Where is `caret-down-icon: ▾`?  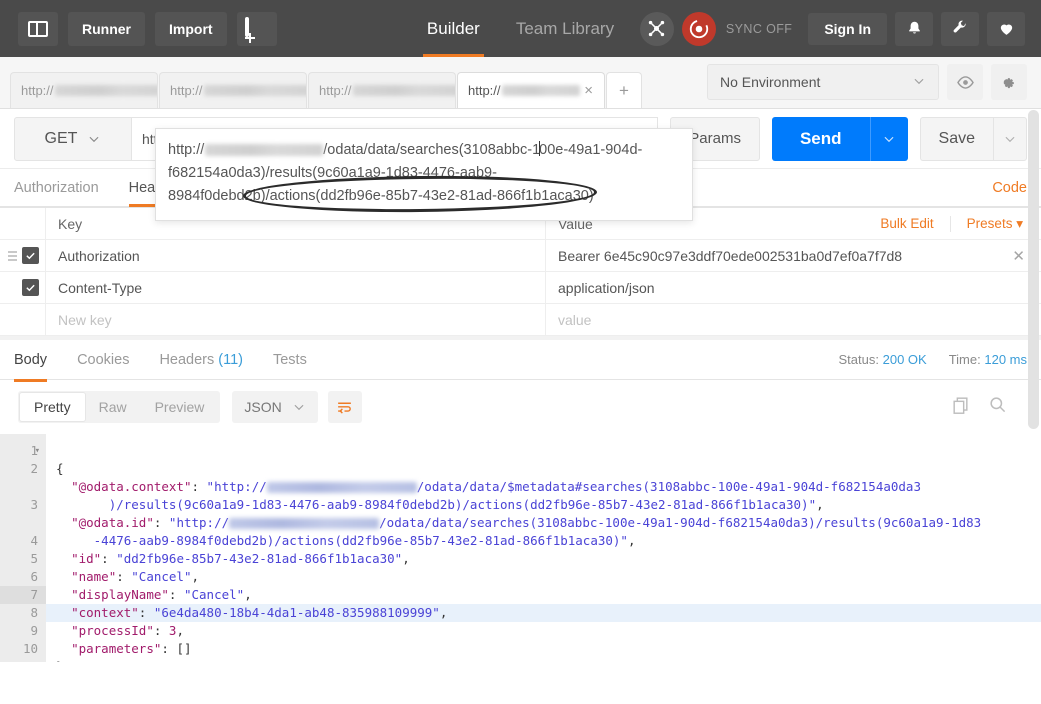 caret-down-icon: ▾ is located at coordinates (1019, 223).